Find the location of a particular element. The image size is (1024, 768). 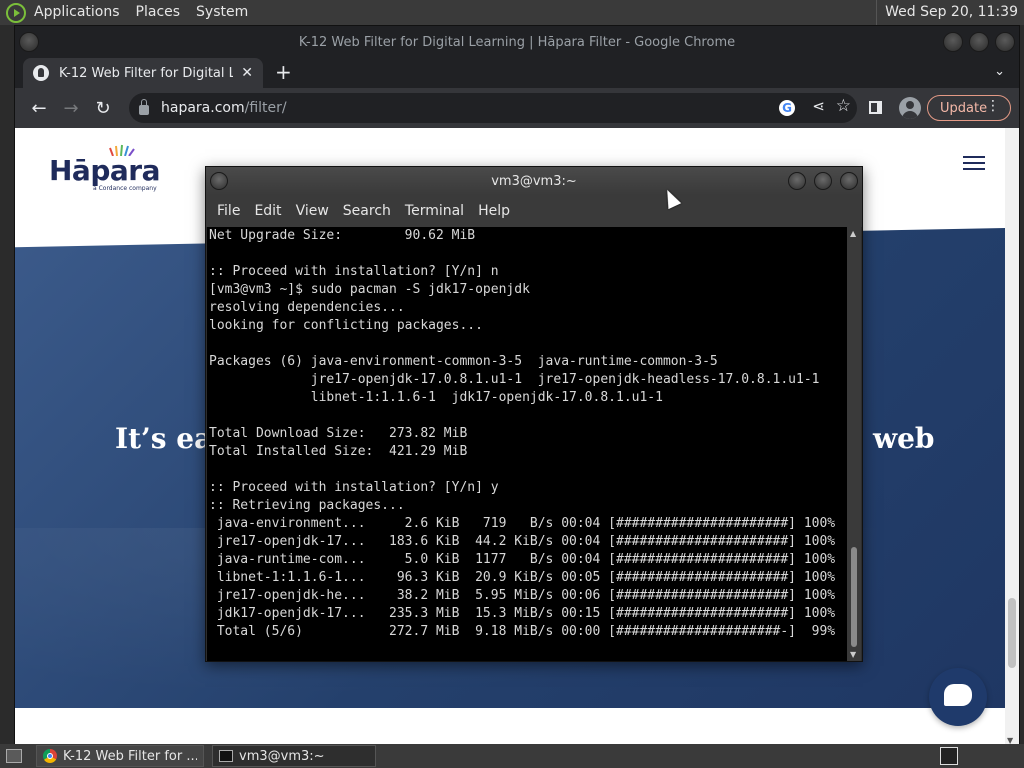

terminal-line: Total Installed Size: 421.29 MiB is located at coordinates (338, 451).